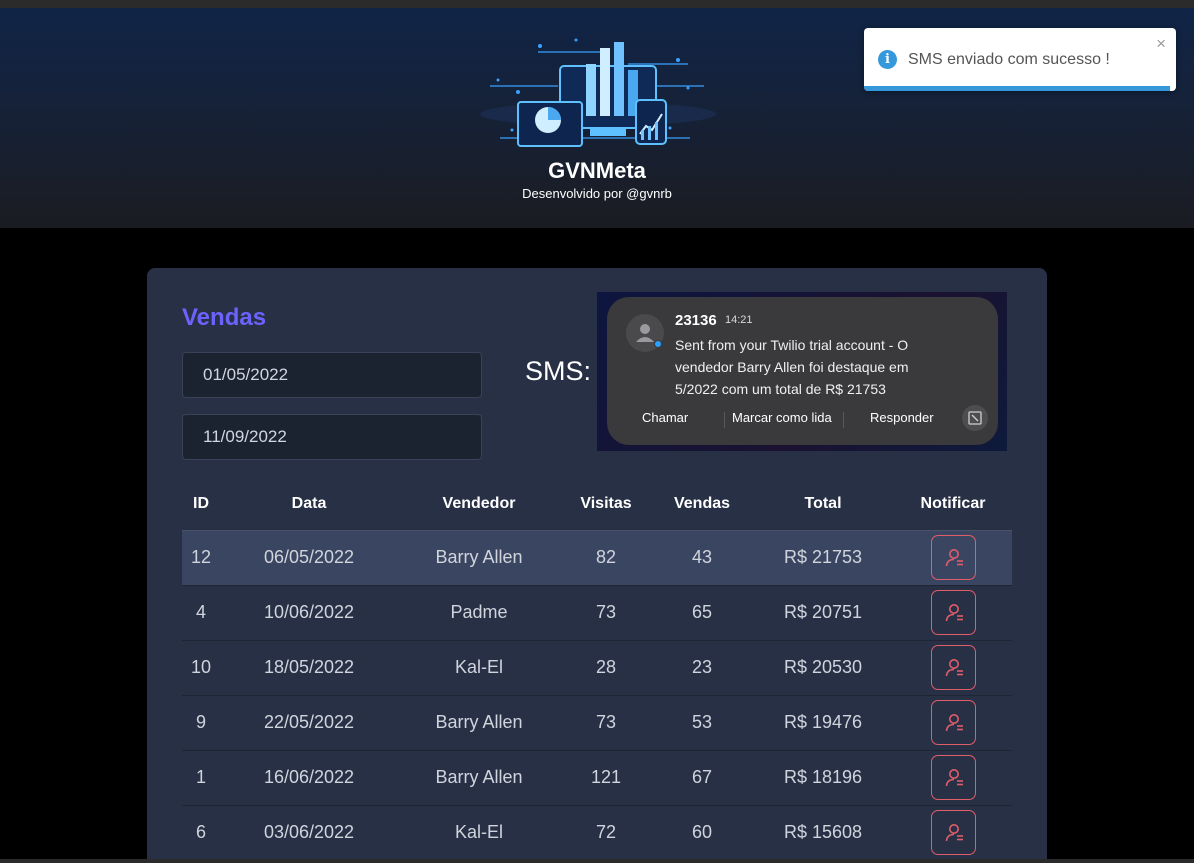 The height and width of the screenshot is (863, 1194). Describe the element at coordinates (597, 170) in the screenshot. I see `brand-title: GVNMeta` at that location.